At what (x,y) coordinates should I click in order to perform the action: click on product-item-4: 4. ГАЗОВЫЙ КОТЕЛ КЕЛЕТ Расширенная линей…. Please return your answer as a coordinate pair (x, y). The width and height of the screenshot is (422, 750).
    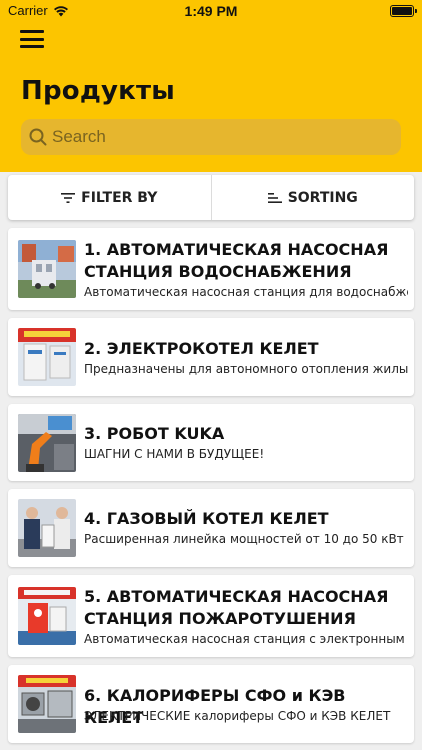
    Looking at the image, I should click on (211, 528).